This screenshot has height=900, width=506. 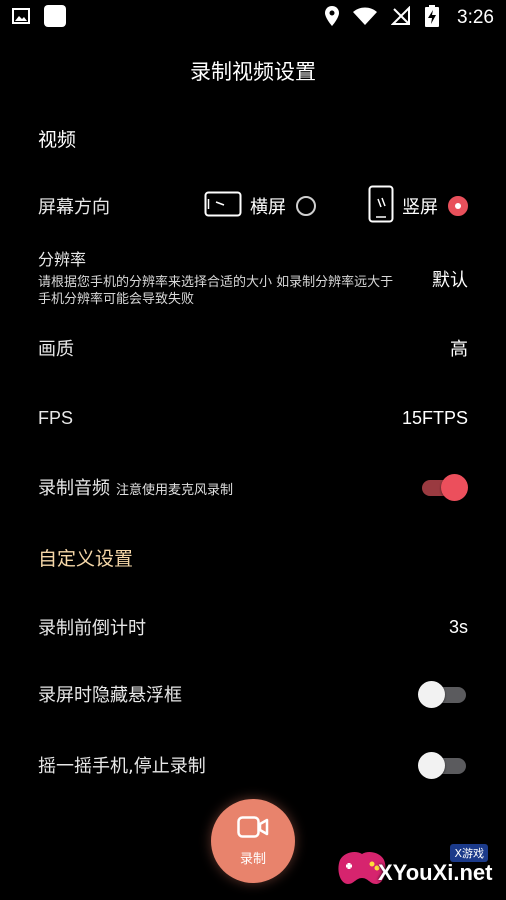 I want to click on audio-toggle, so click(x=443, y=487).